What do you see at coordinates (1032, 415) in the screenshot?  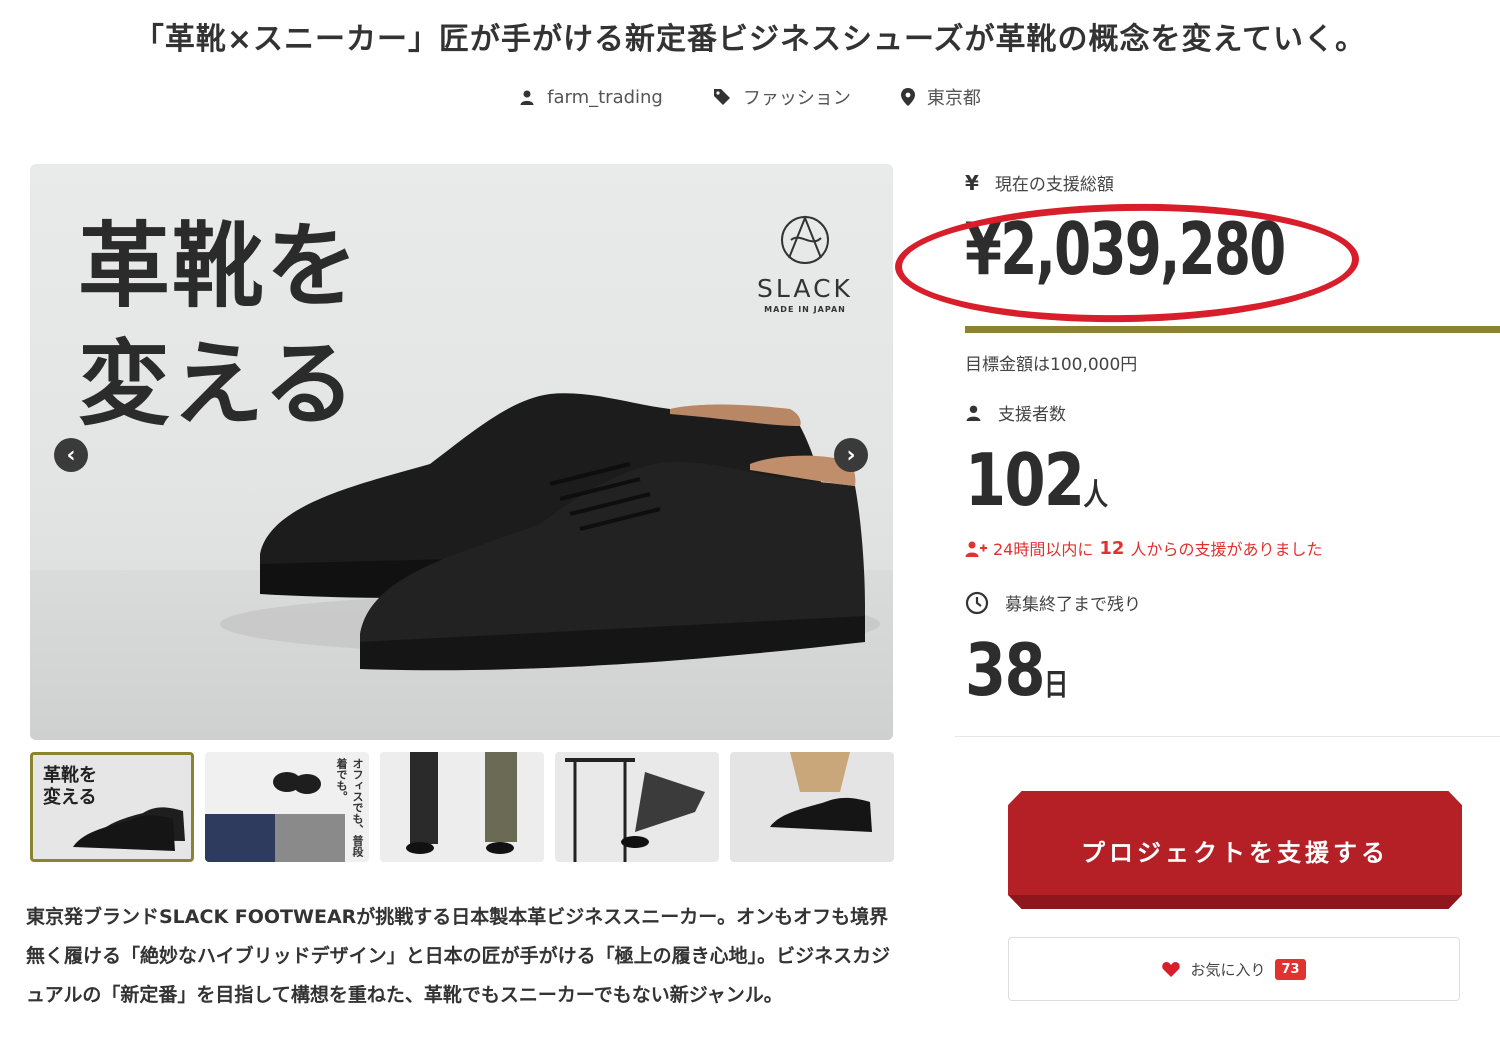 I see `backers-label: 支援者数` at bounding box center [1032, 415].